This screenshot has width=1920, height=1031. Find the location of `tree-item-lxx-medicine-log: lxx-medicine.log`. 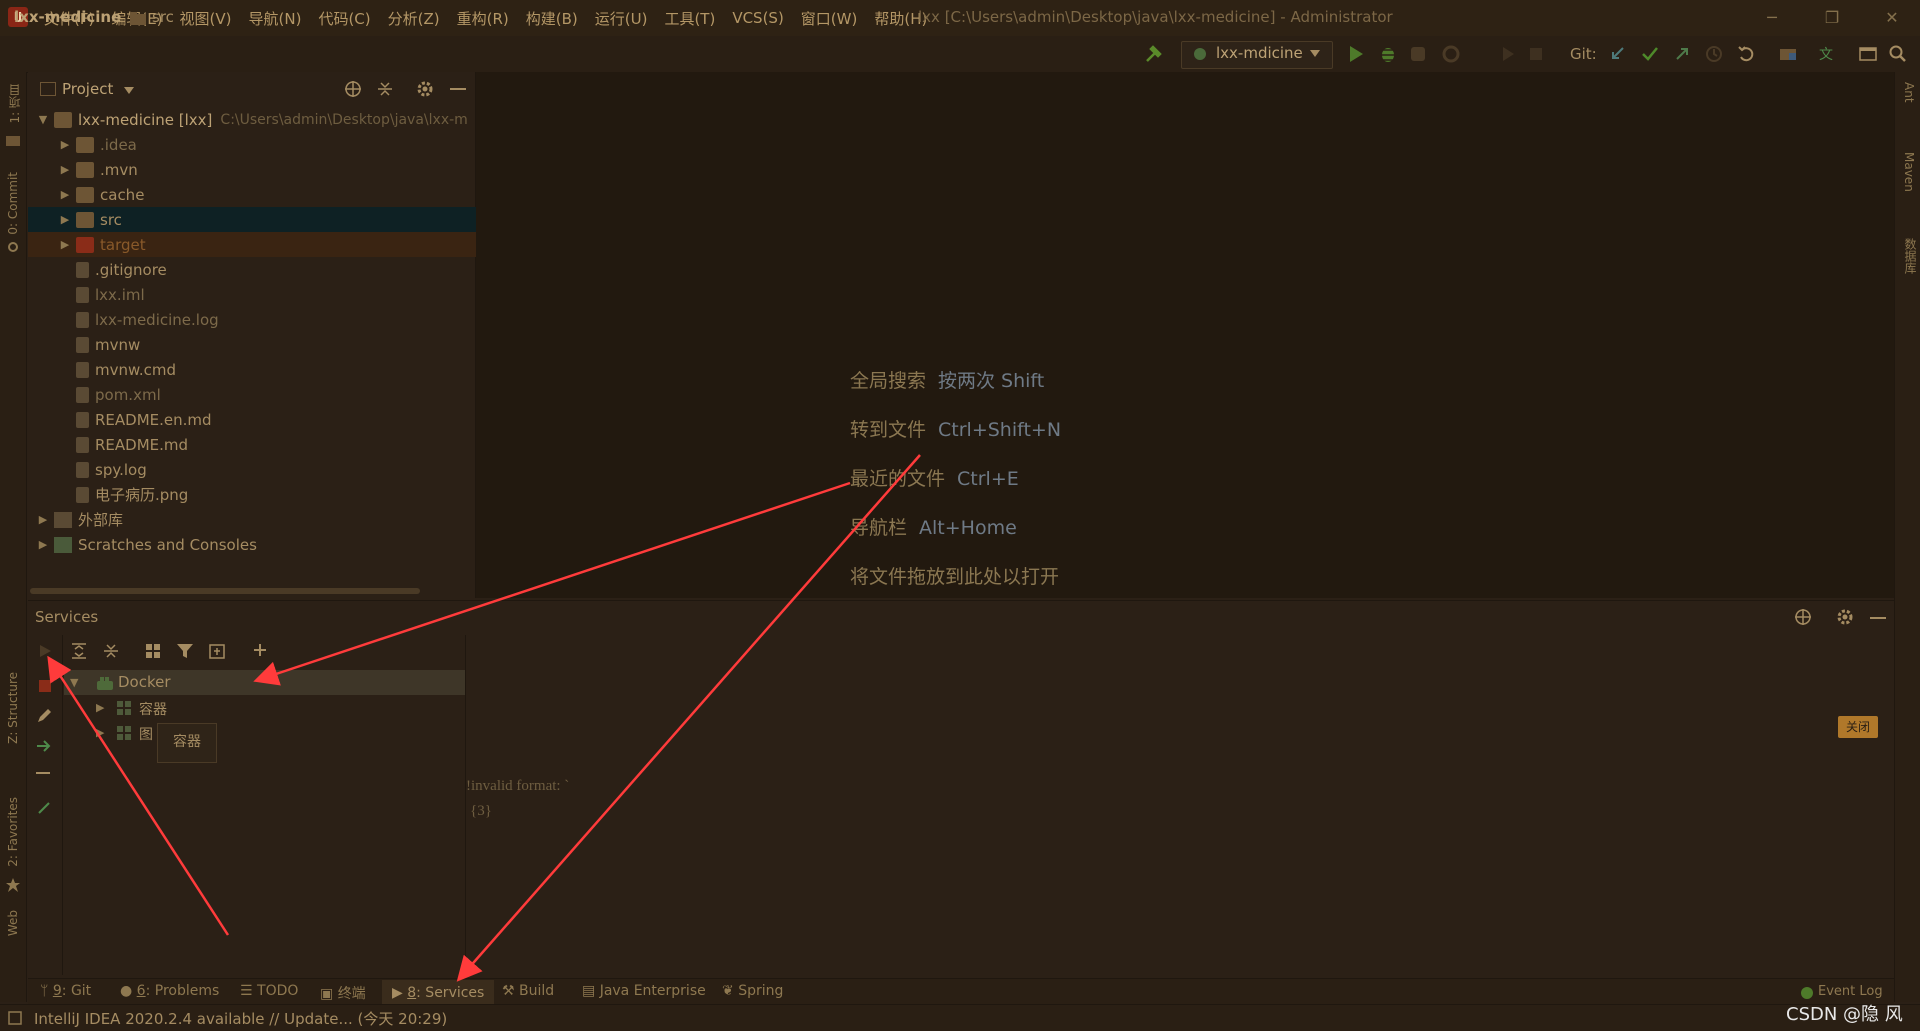

tree-item-lxx-medicine-log: lxx-medicine.log is located at coordinates (266, 319).